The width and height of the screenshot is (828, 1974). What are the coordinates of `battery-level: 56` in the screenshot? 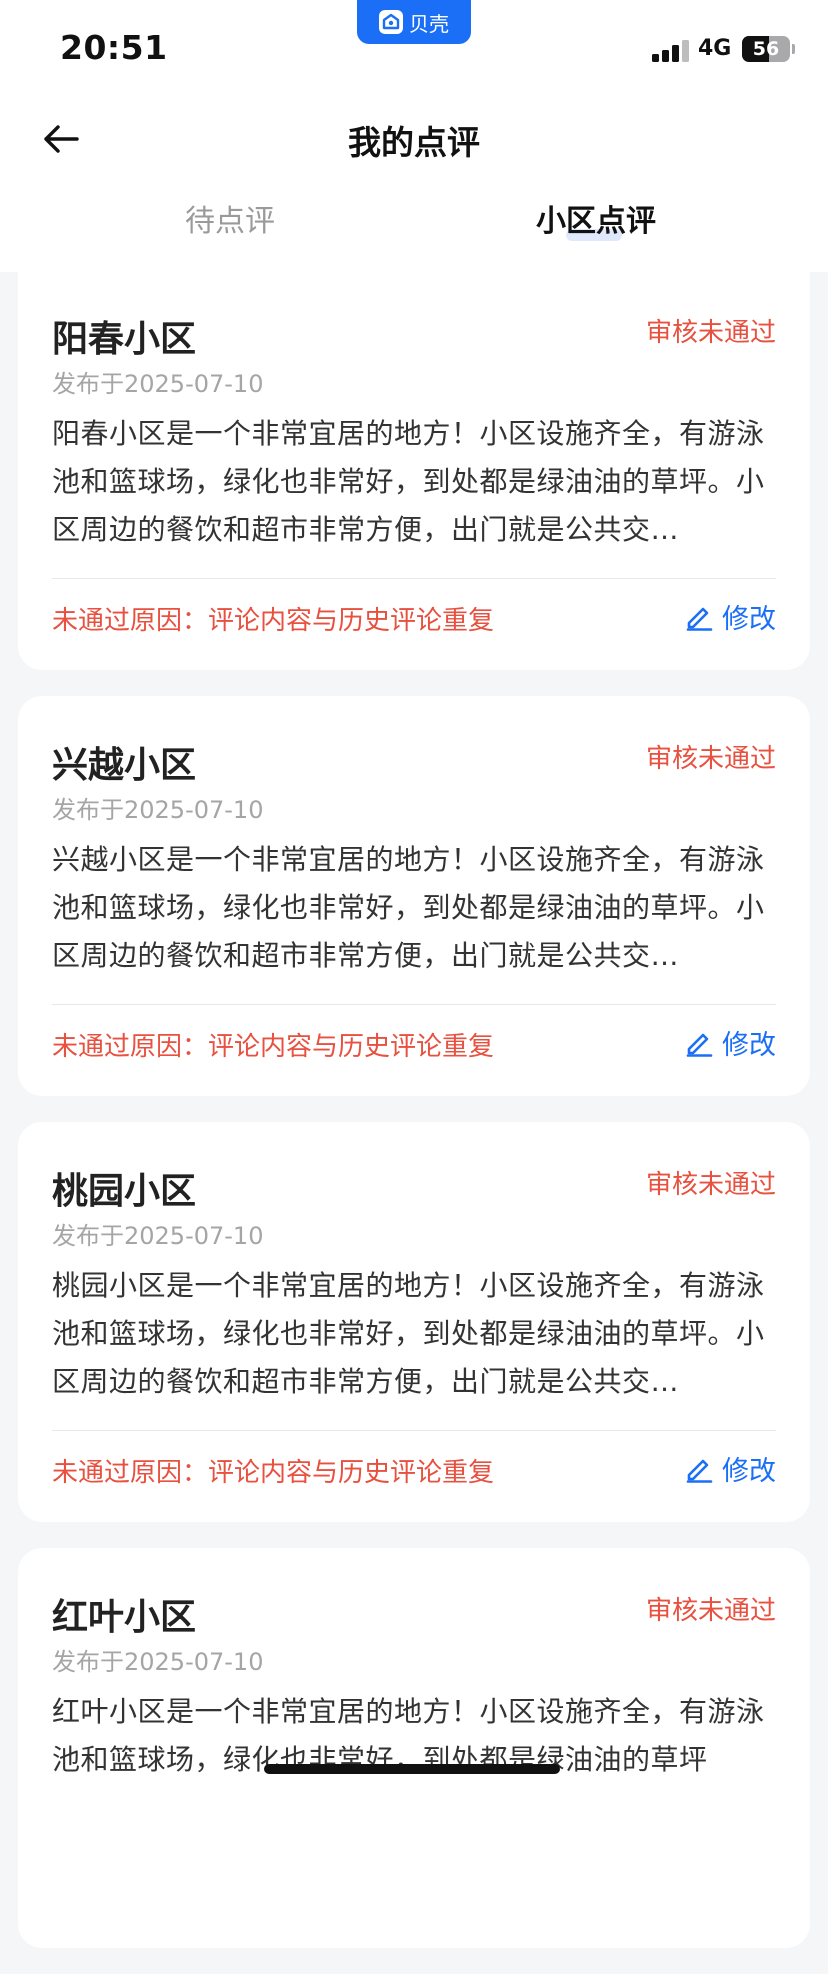 It's located at (766, 49).